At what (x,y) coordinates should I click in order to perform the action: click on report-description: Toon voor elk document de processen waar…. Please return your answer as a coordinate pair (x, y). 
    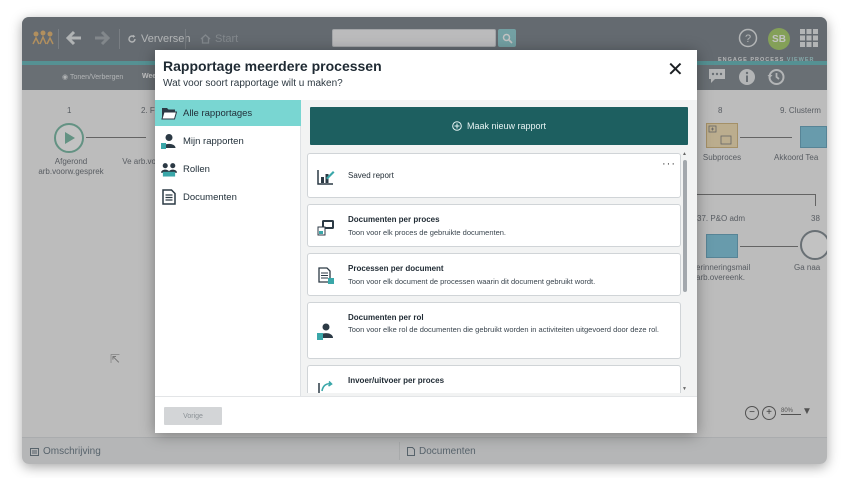
    Looking at the image, I should click on (472, 281).